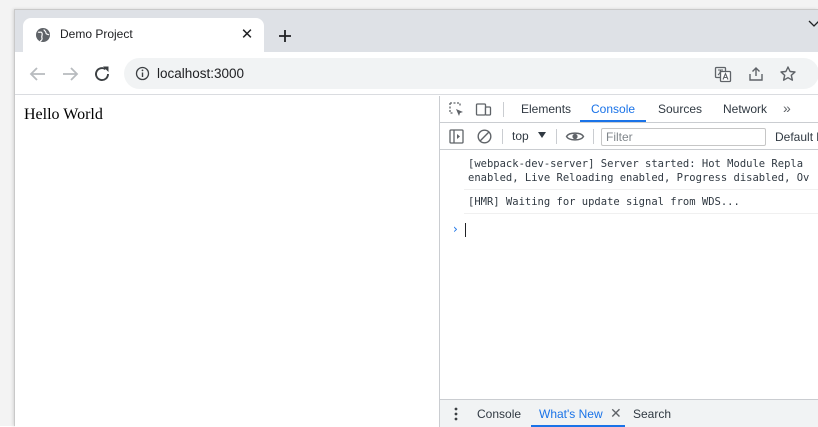 Image resolution: width=818 pixels, height=427 pixels. I want to click on back-icon, so click(38, 74).